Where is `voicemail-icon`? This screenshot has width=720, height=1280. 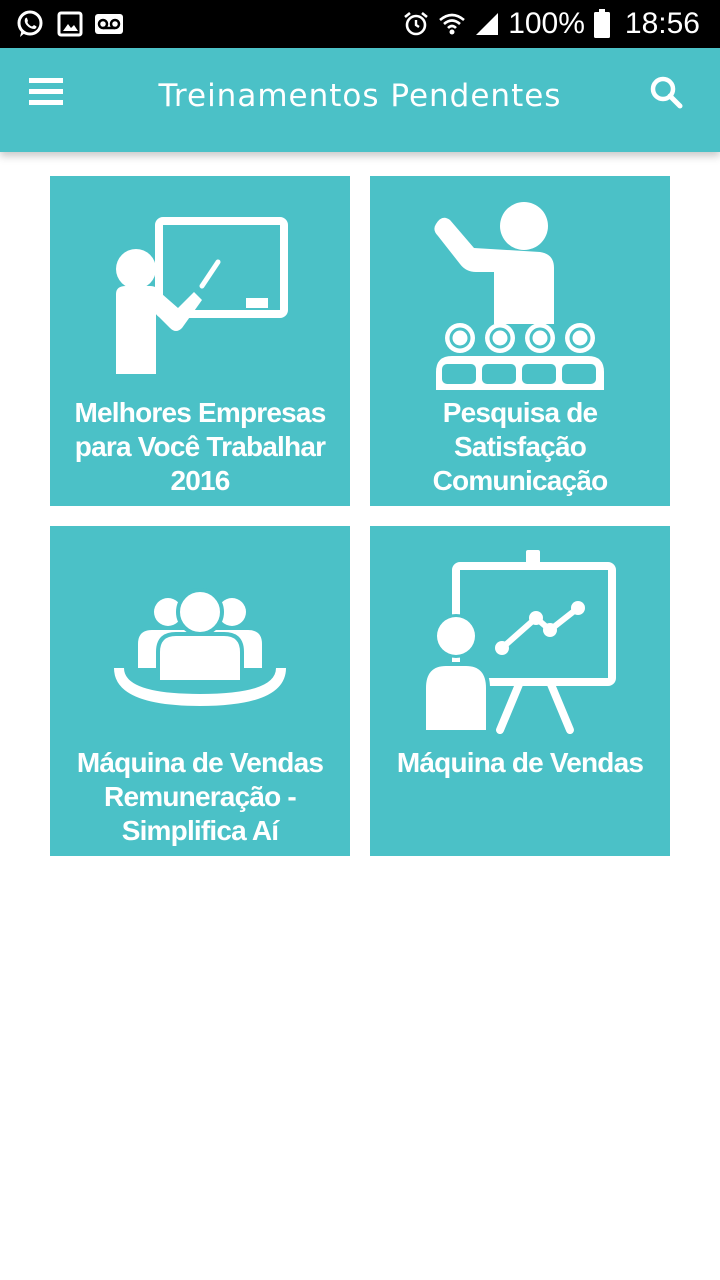
voicemail-icon is located at coordinates (109, 24).